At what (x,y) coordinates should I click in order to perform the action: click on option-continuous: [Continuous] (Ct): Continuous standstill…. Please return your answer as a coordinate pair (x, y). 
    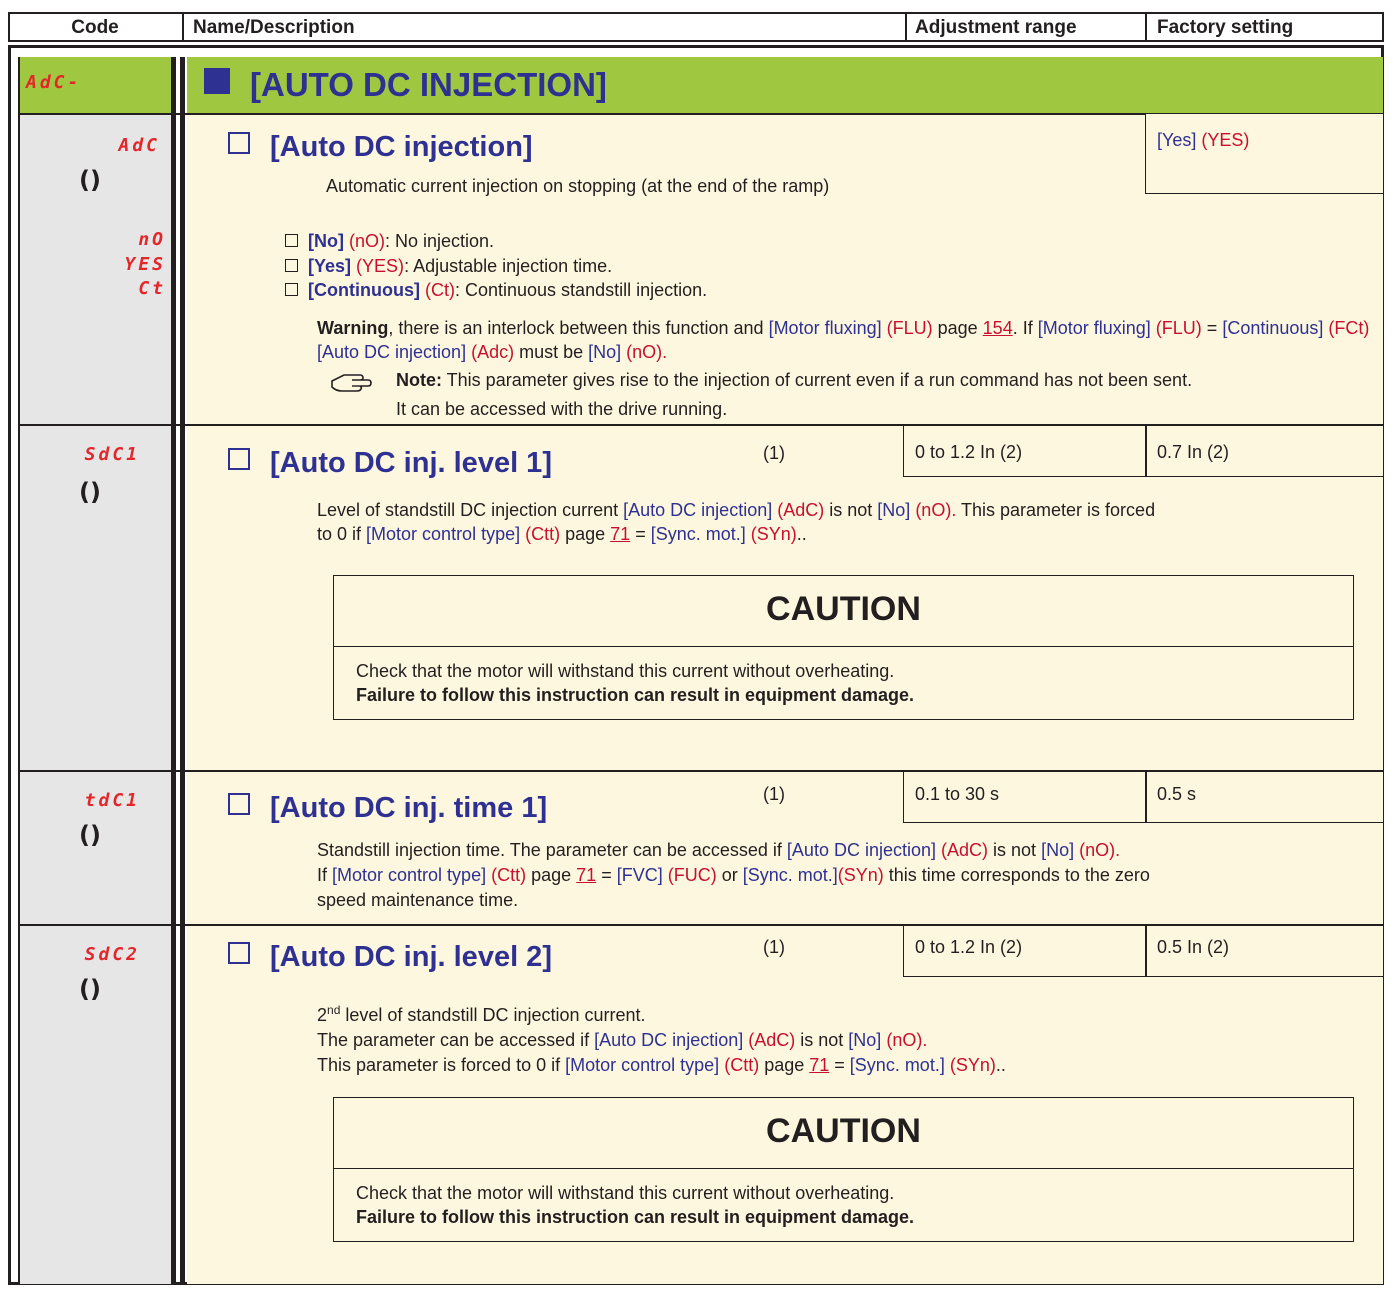
    Looking at the image, I should click on (496, 290).